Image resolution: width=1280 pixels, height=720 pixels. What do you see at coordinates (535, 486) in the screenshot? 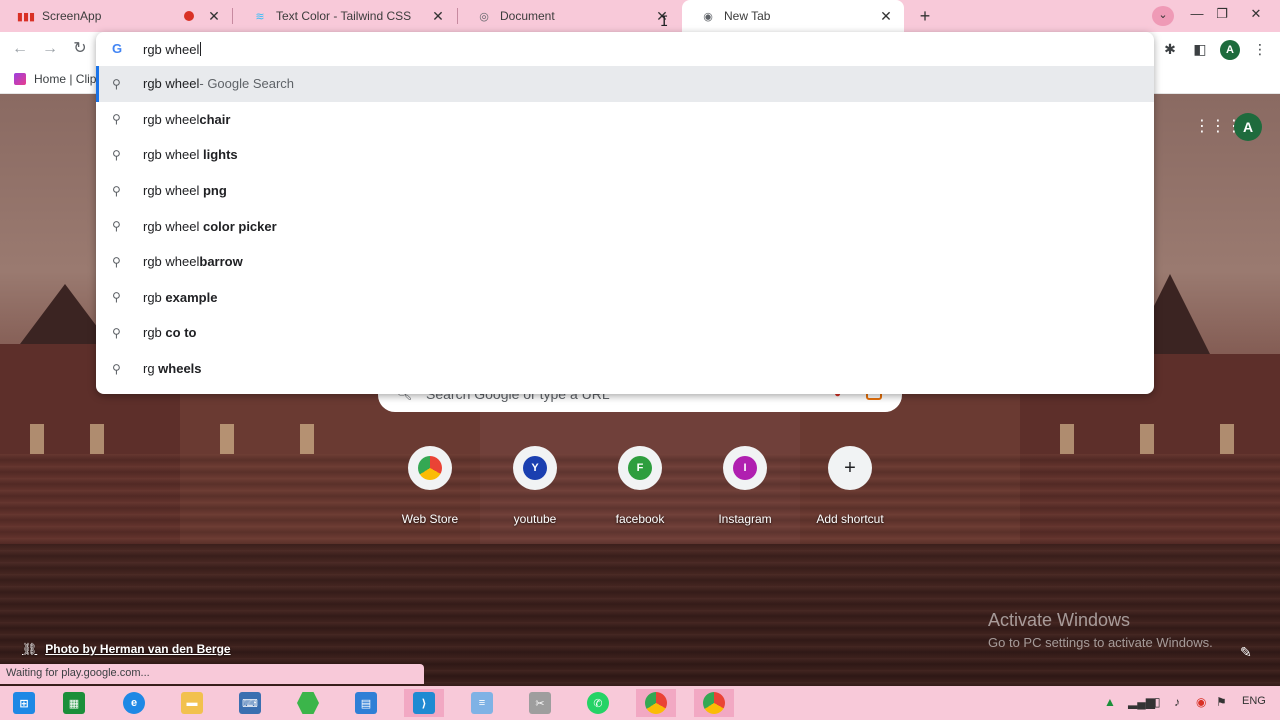
I see `shortcut-youtube: Y youtube` at bounding box center [535, 486].